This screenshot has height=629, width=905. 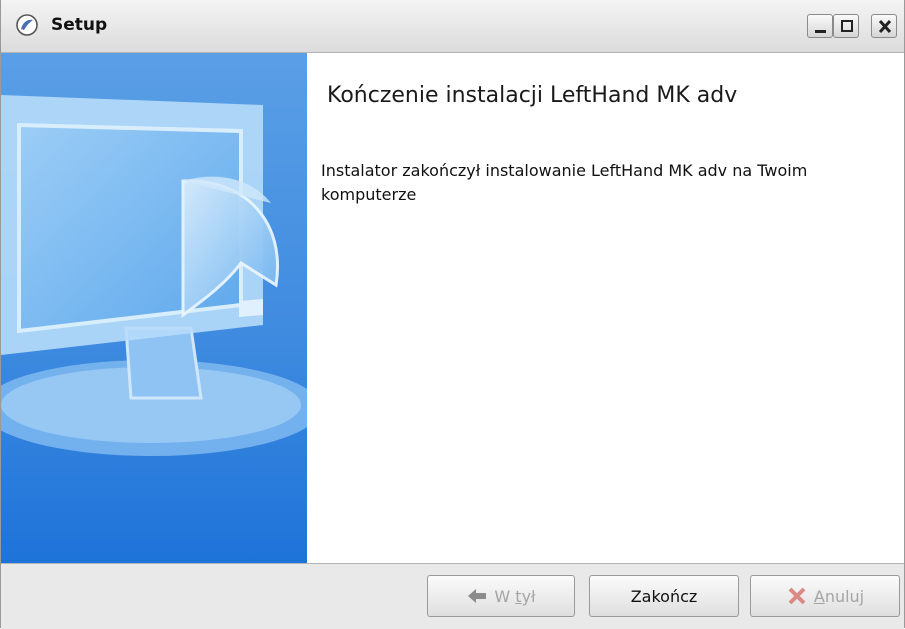 I want to click on x-icon, so click(x=797, y=596).